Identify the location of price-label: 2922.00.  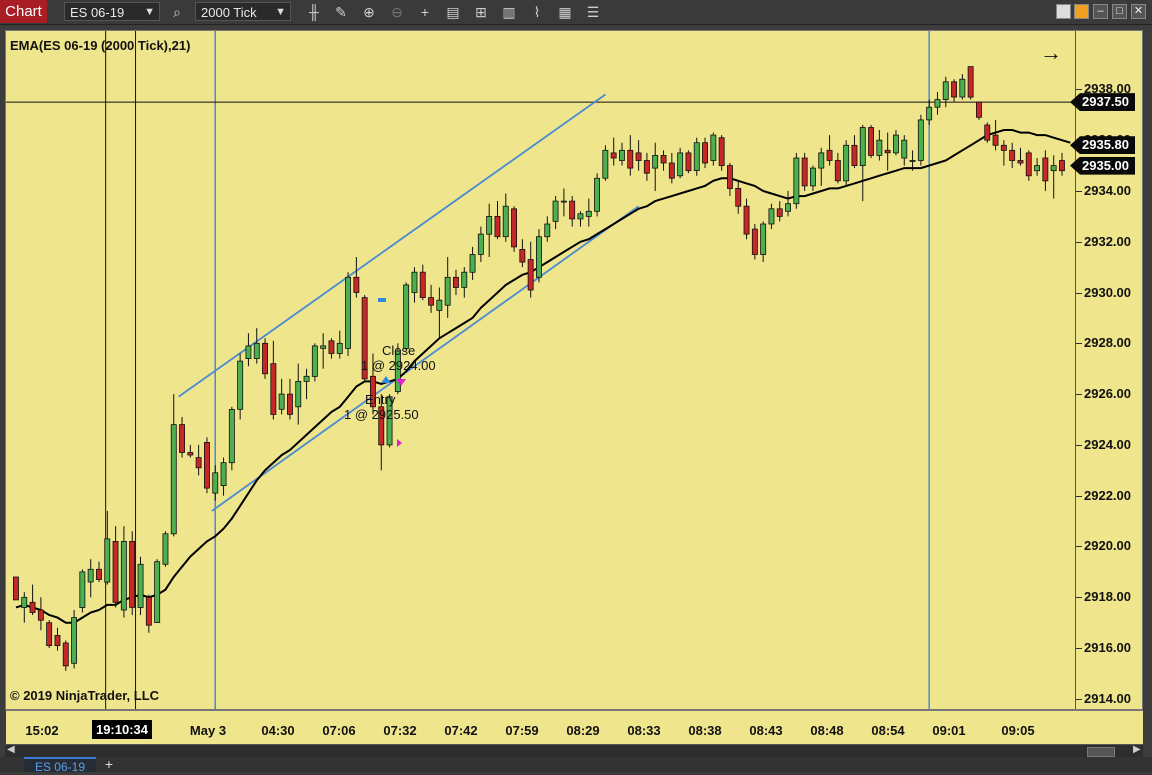
(1107, 495).